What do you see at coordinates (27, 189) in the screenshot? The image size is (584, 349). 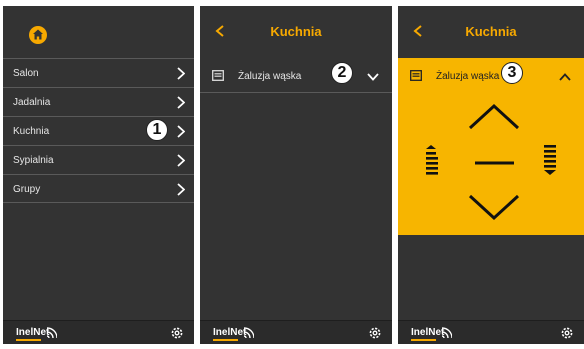 I see `menu-item-label: Grupy` at bounding box center [27, 189].